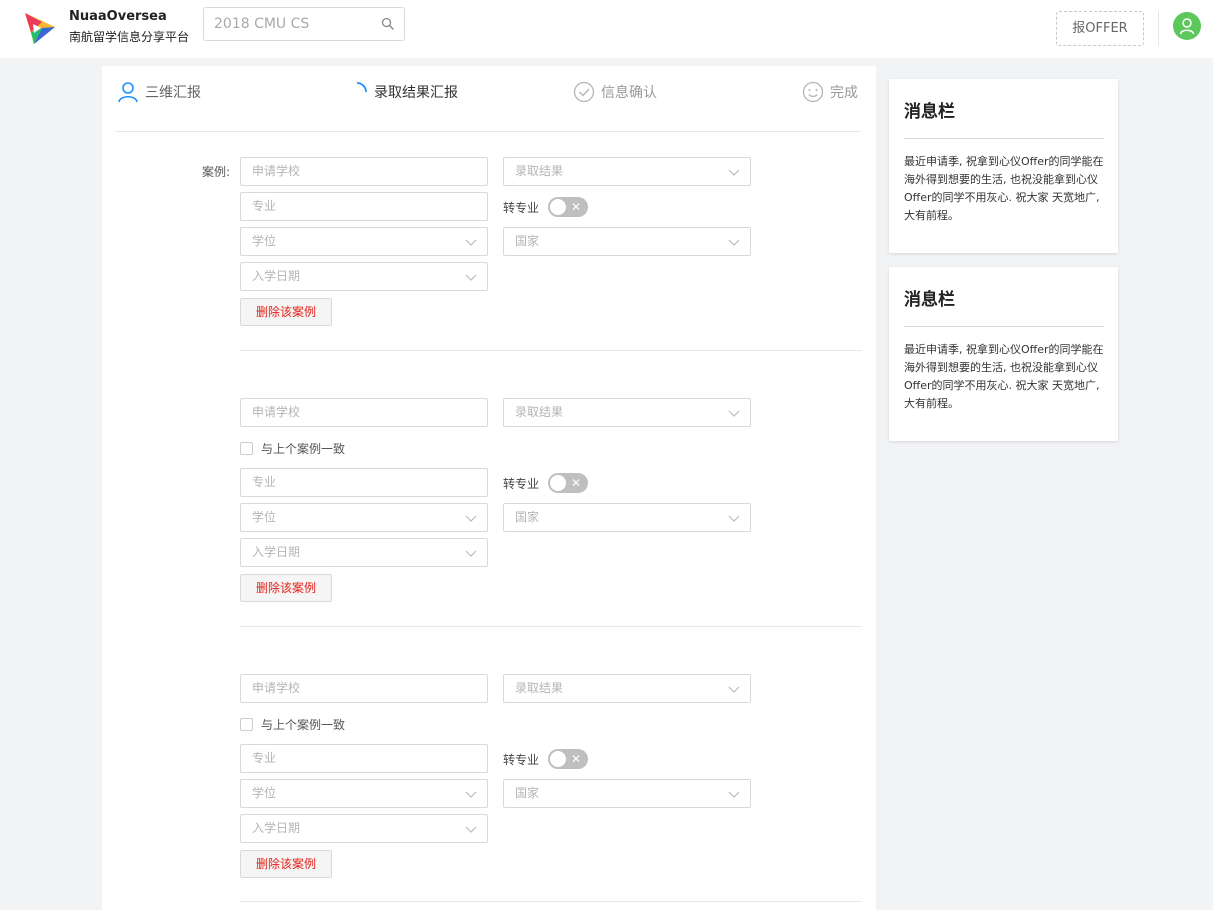 Image resolution: width=1213 pixels, height=910 pixels. What do you see at coordinates (216, 172) in the screenshot?
I see `case-label: 案例:` at bounding box center [216, 172].